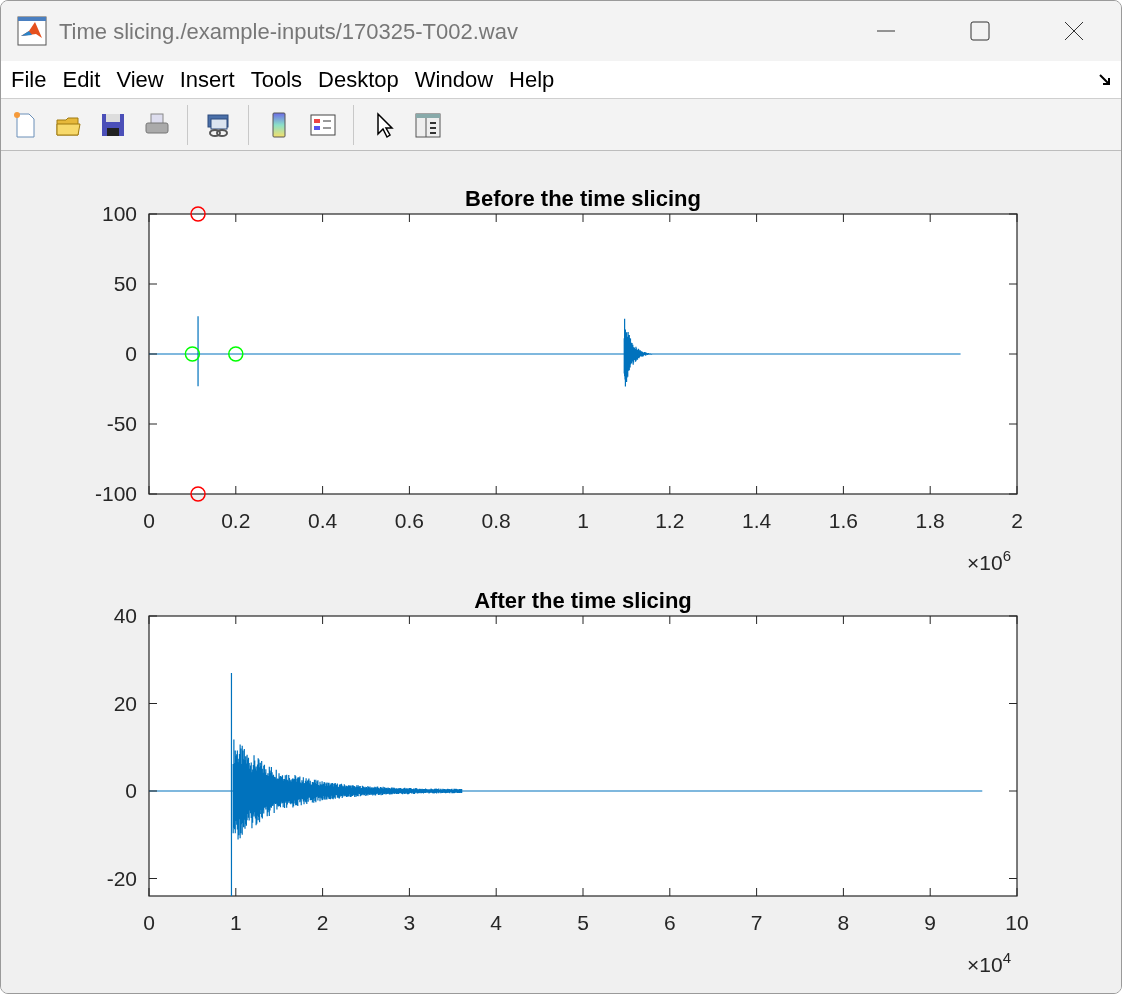 The height and width of the screenshot is (996, 1124). Describe the element at coordinates (121, 423) in the screenshot. I see `y-tick-label: -50` at that location.